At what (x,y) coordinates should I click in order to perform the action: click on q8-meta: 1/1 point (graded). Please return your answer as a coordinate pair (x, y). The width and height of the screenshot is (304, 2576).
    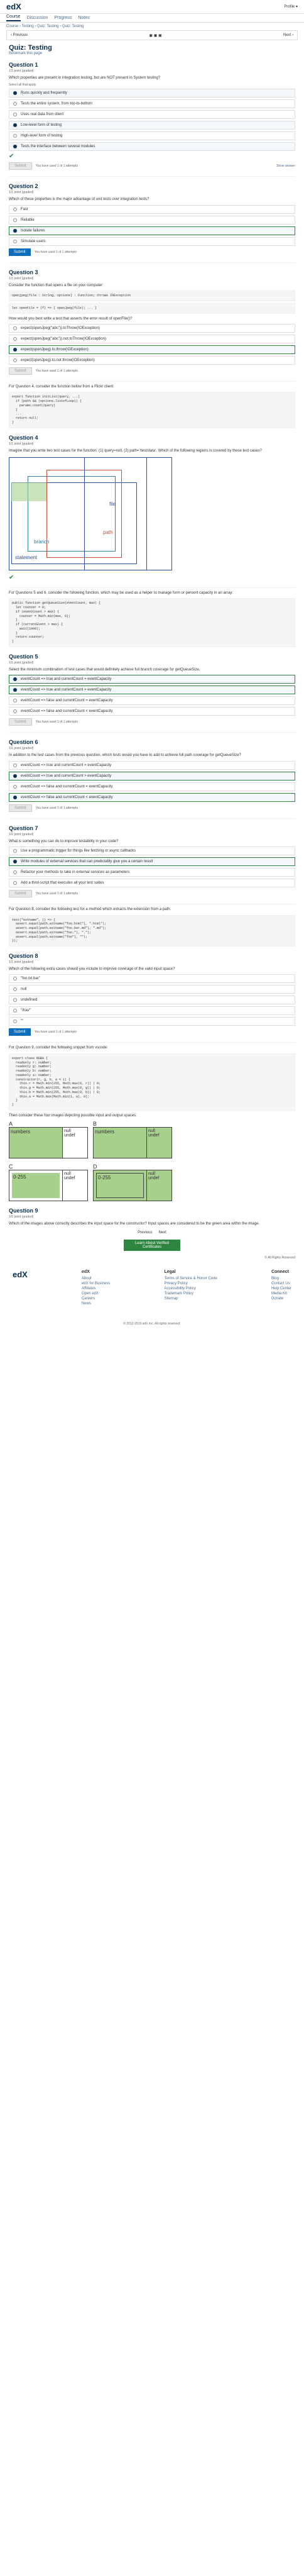
    Looking at the image, I should click on (21, 962).